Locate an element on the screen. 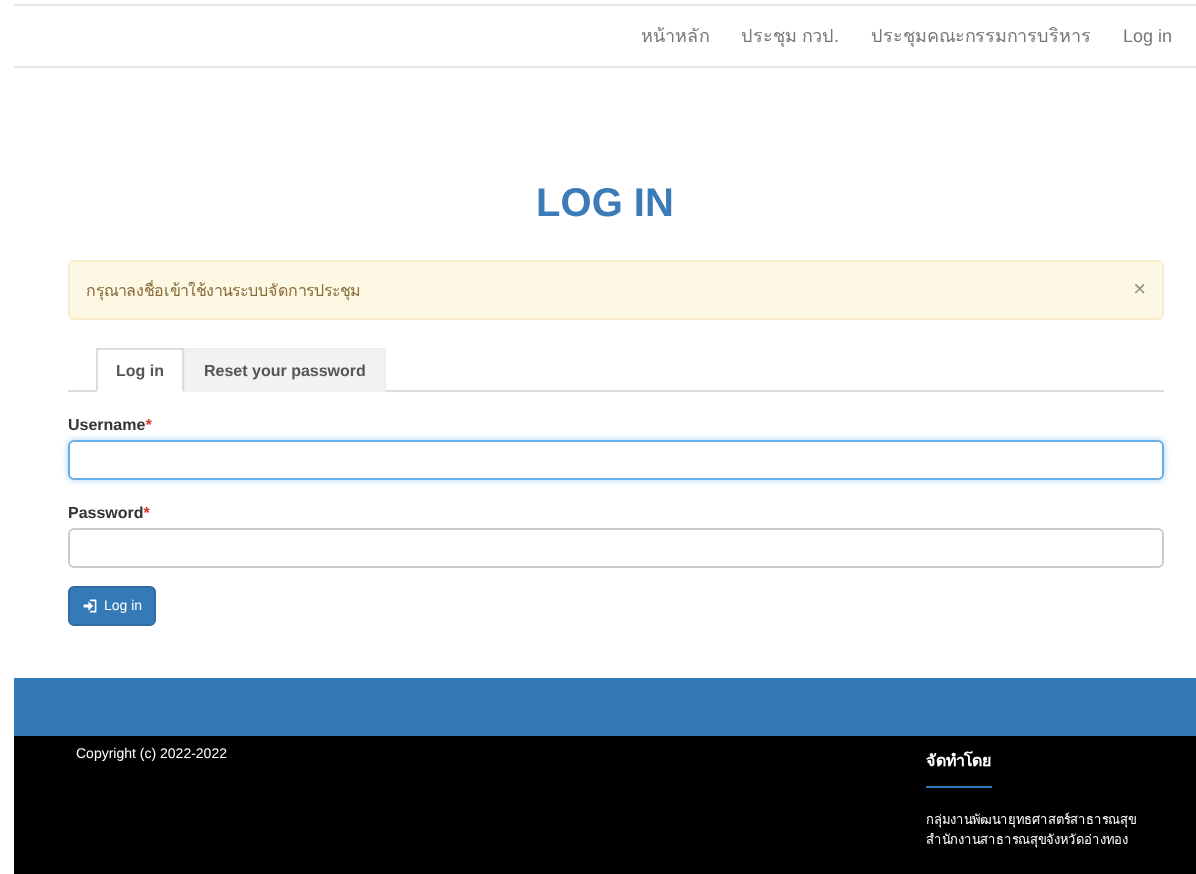  close-button: × is located at coordinates (1139, 290).